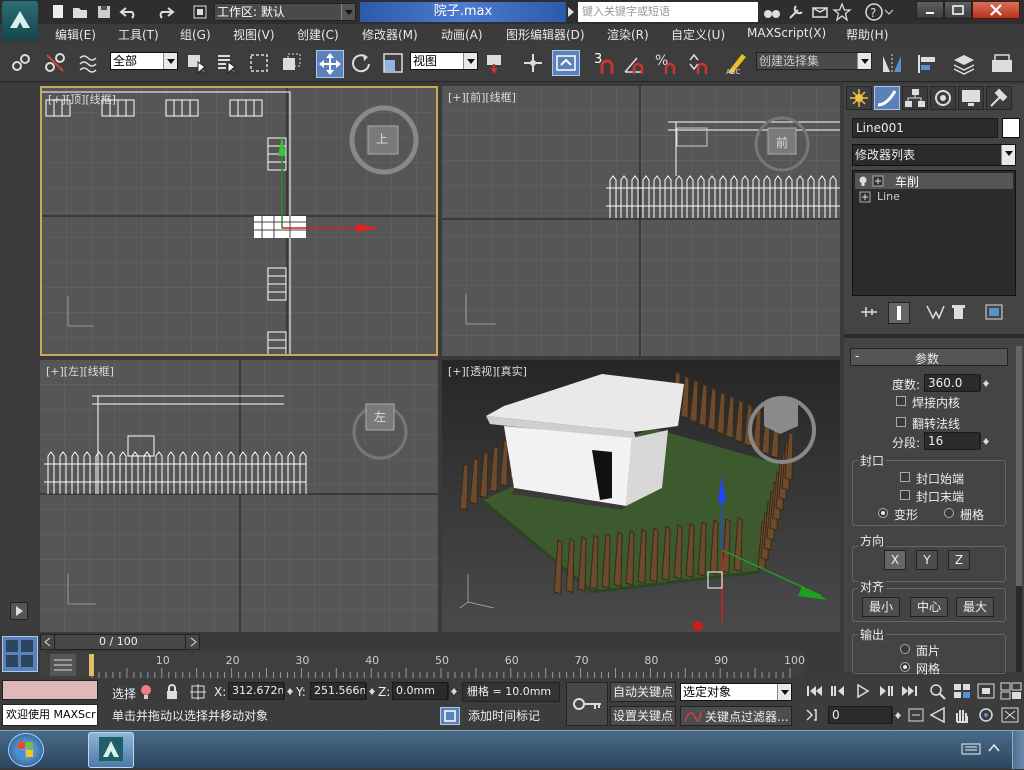 This screenshot has height=770, width=1024. What do you see at coordinates (987, 717) in the screenshot?
I see `orbit-icon` at bounding box center [987, 717].